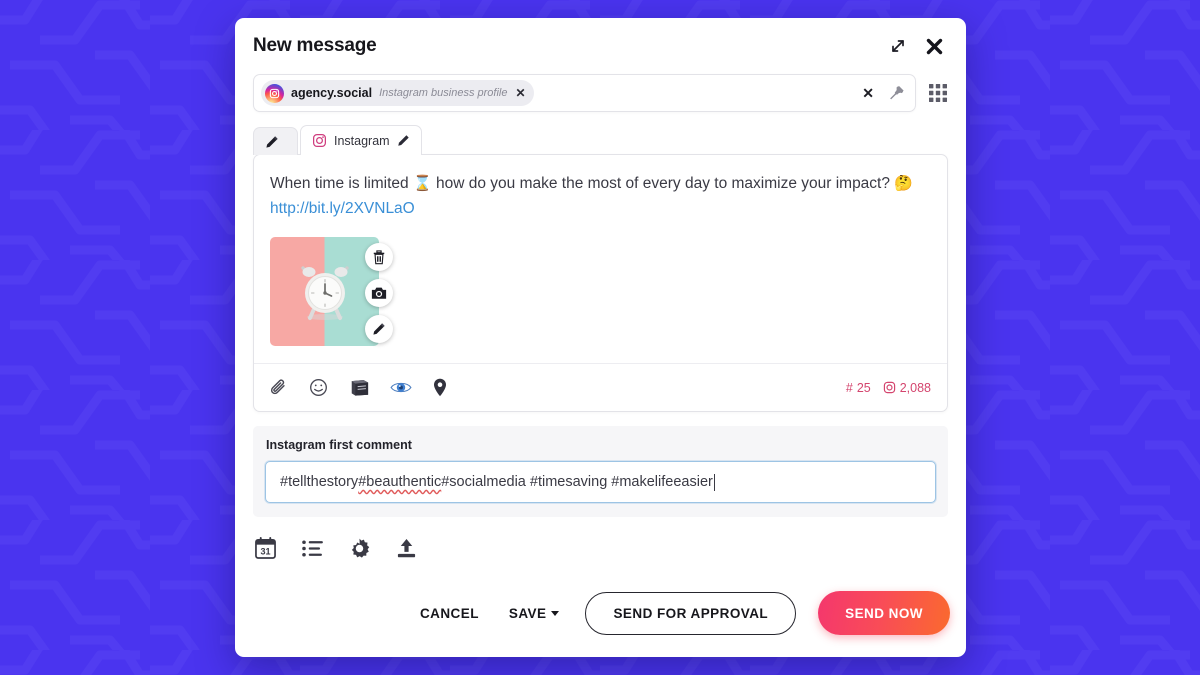 This screenshot has width=1200, height=675. I want to click on editor-counters: # 25 2,088, so click(888, 388).